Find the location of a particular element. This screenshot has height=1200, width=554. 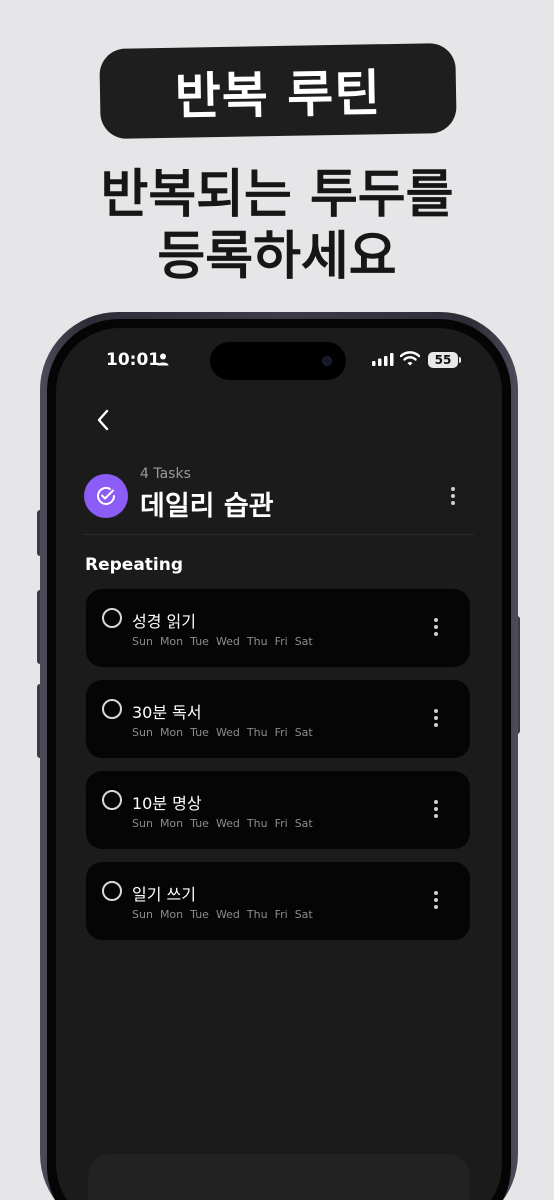

task-name: 30분 독서 is located at coordinates (167, 712).